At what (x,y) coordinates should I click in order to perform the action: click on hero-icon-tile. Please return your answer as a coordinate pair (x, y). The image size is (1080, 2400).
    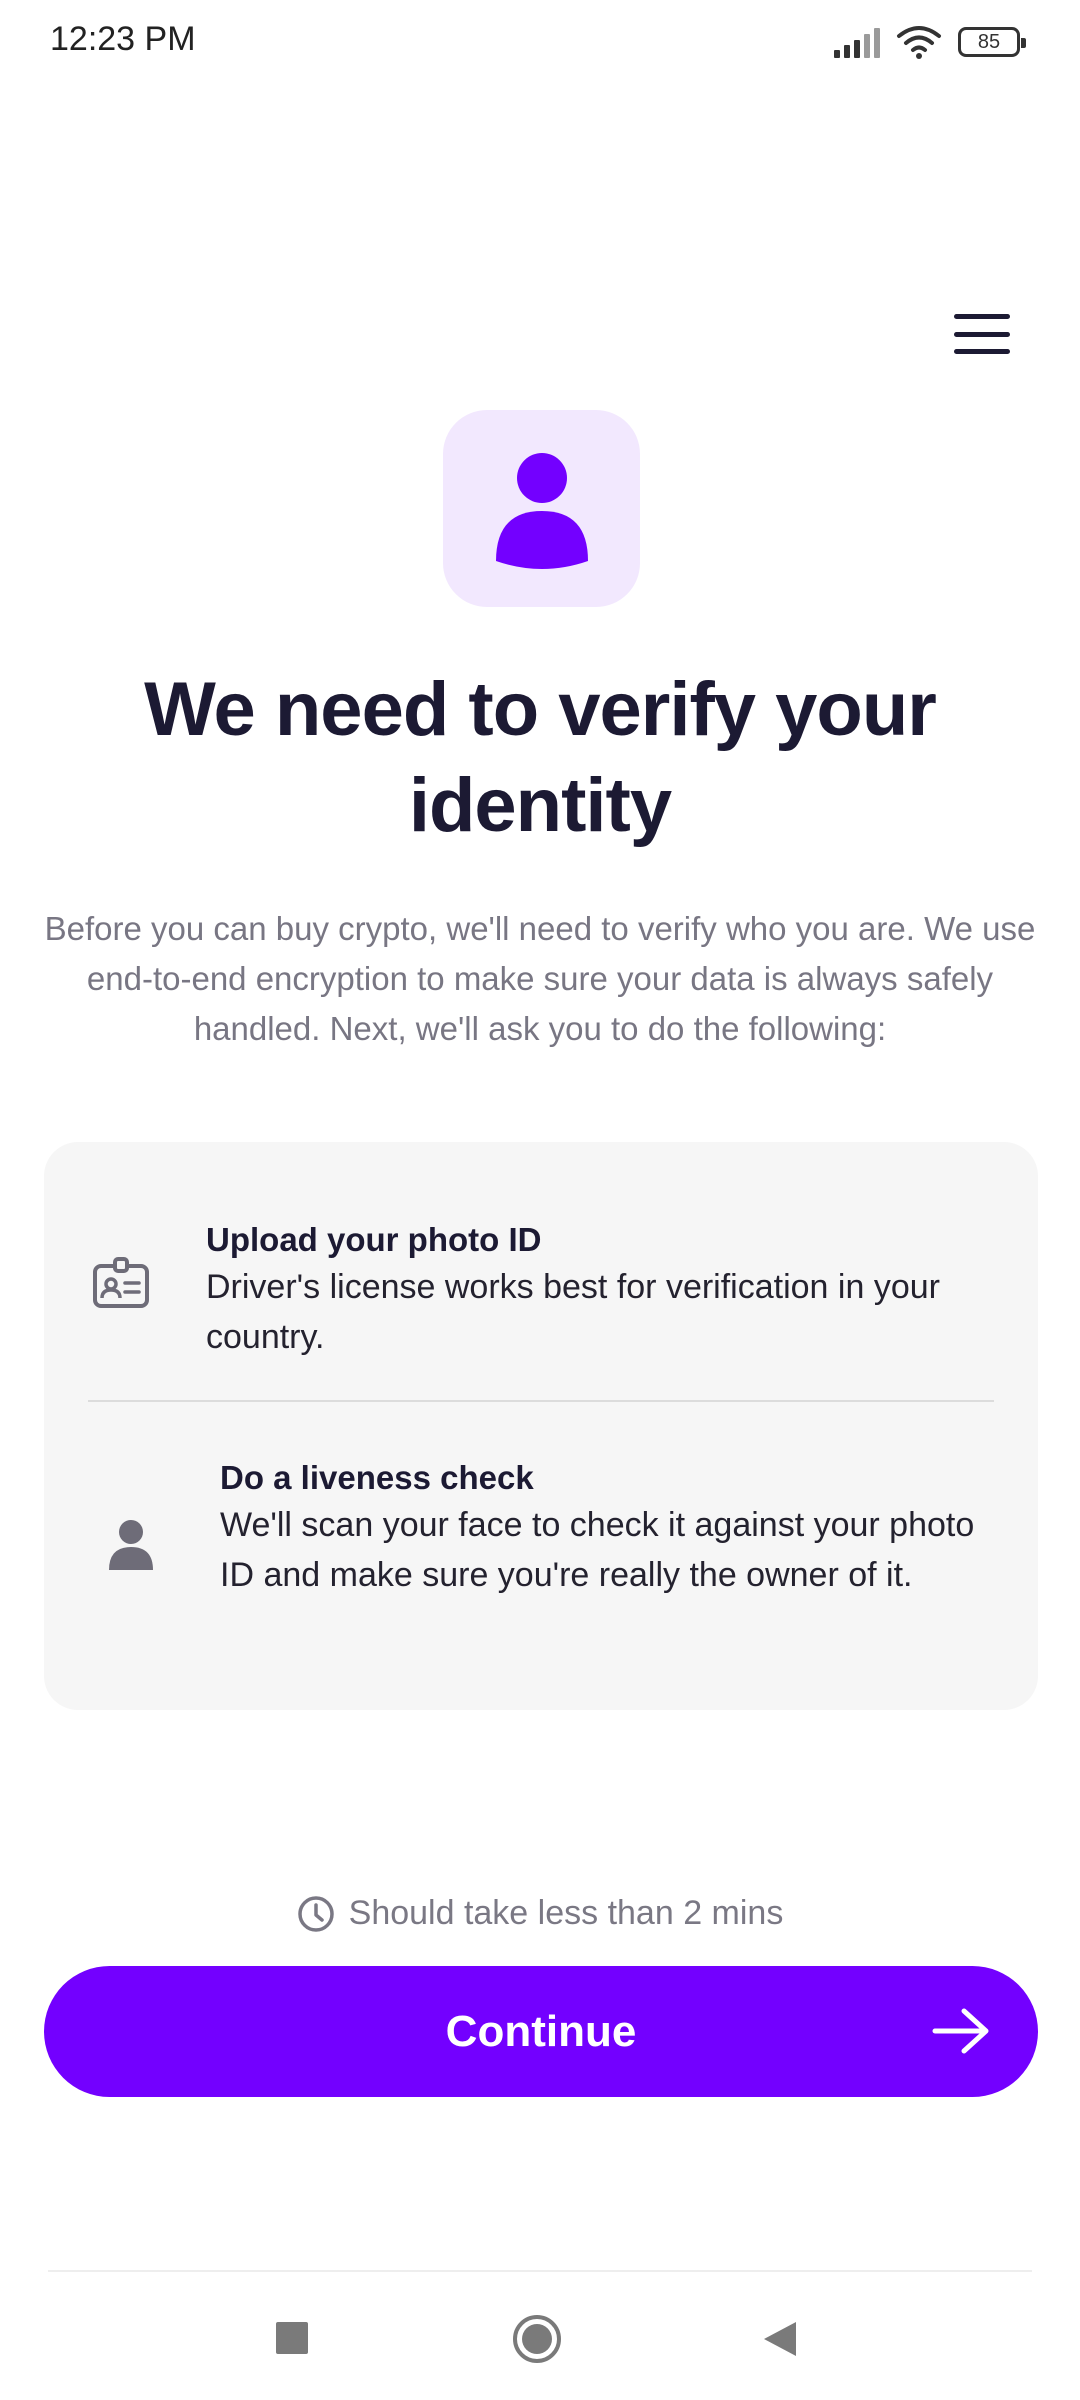
    Looking at the image, I should click on (541, 508).